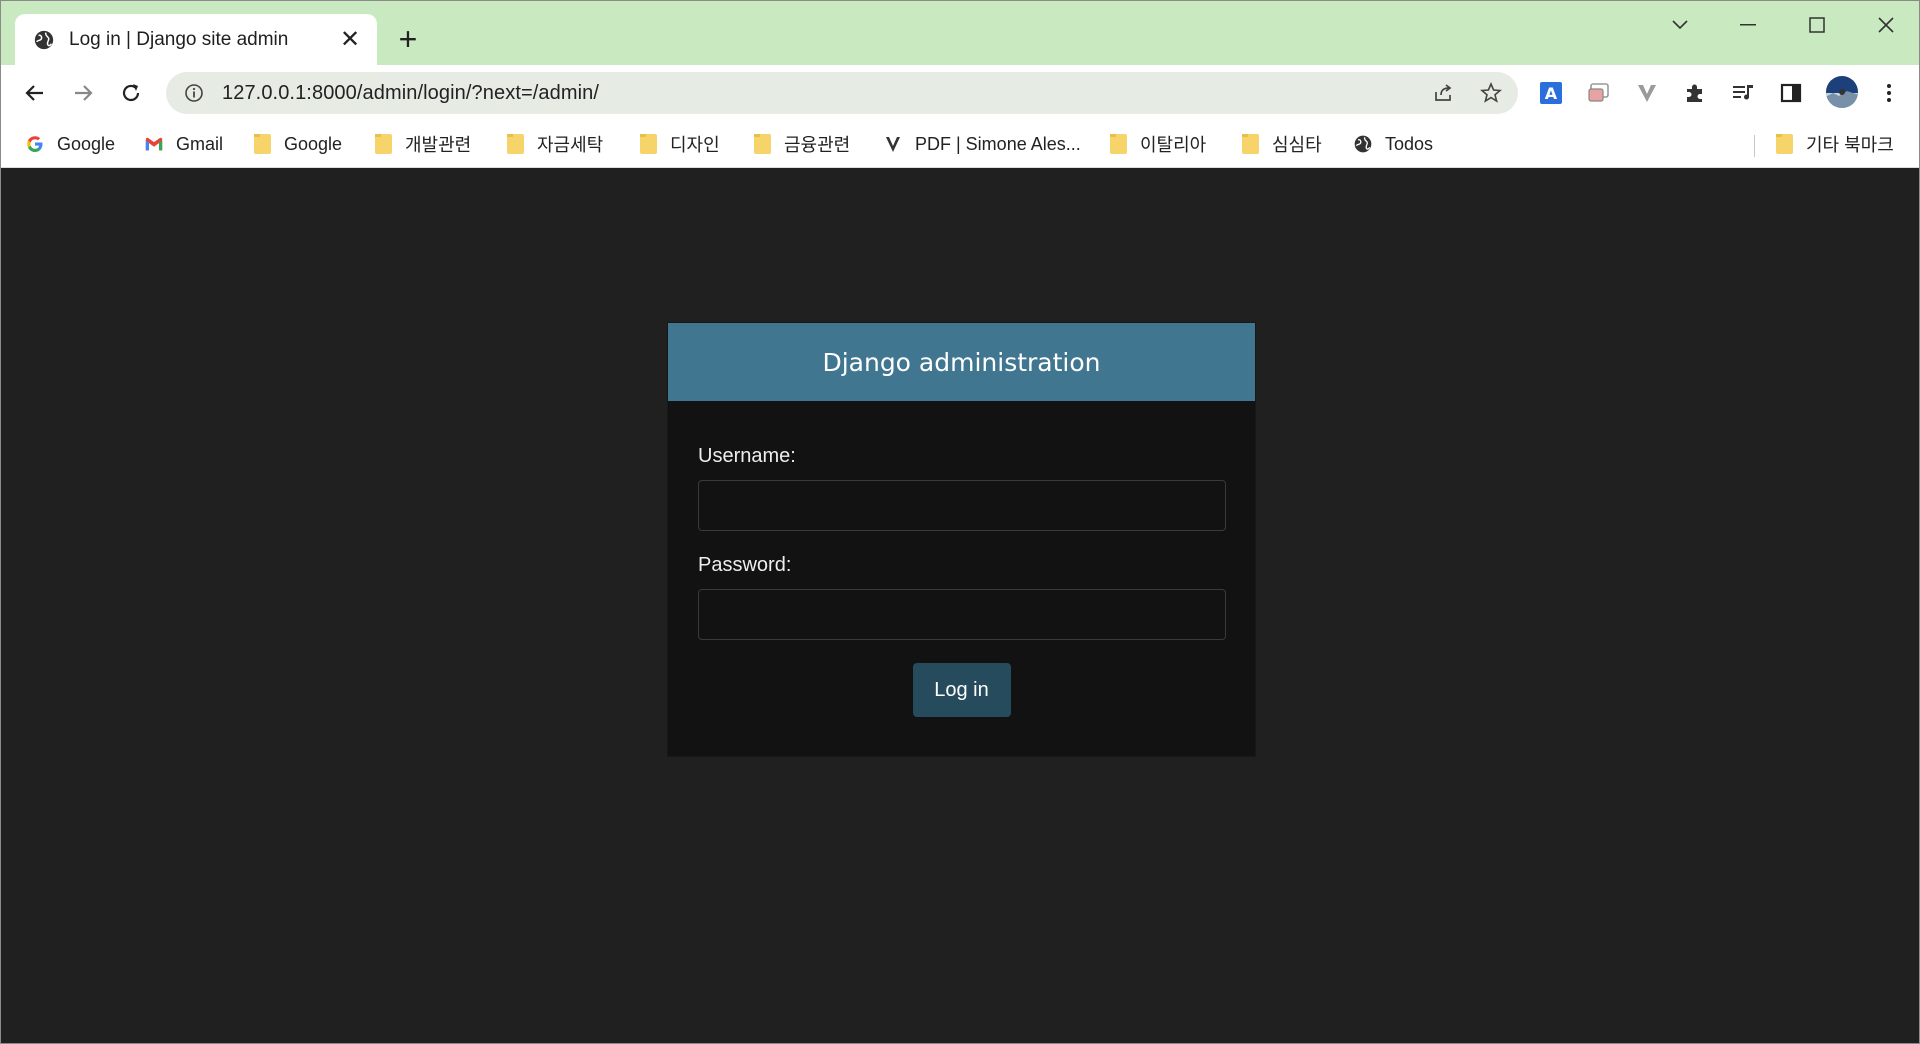  I want to click on bookmark-folder: 자금세탁, so click(554, 144).